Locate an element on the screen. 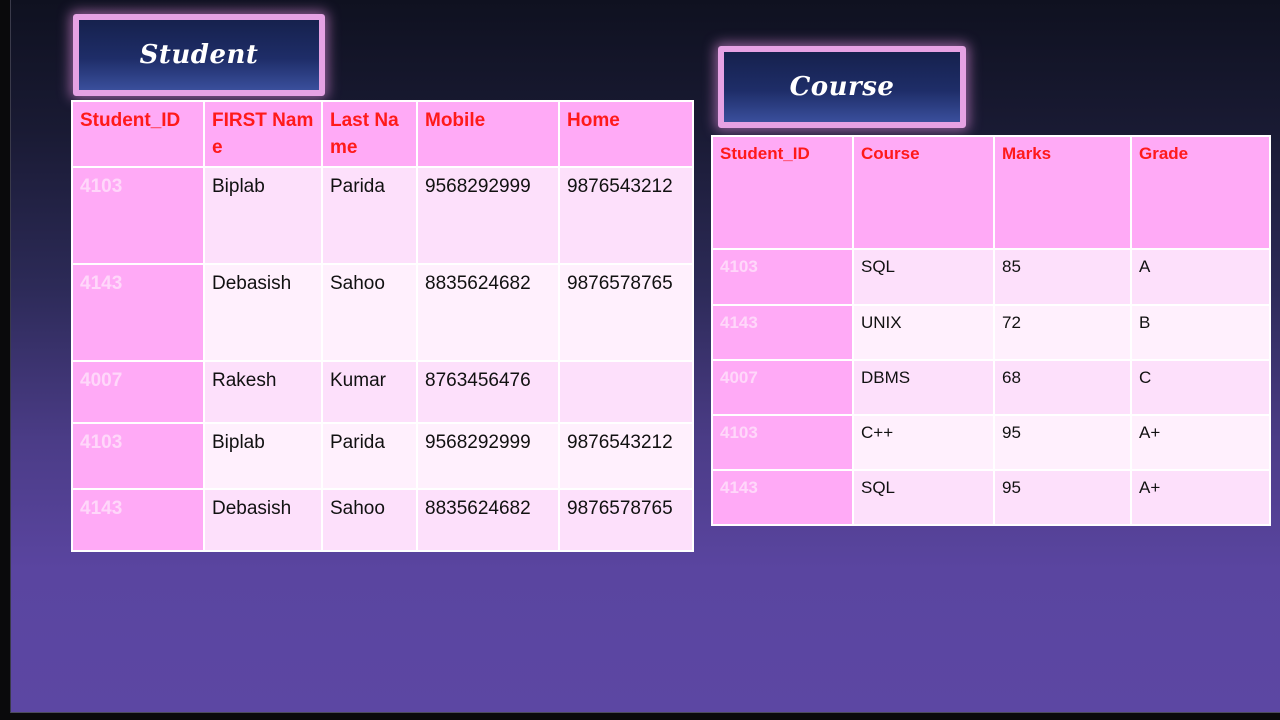 The width and height of the screenshot is (1280, 720). course-header-marks: Marks is located at coordinates (1062, 192).